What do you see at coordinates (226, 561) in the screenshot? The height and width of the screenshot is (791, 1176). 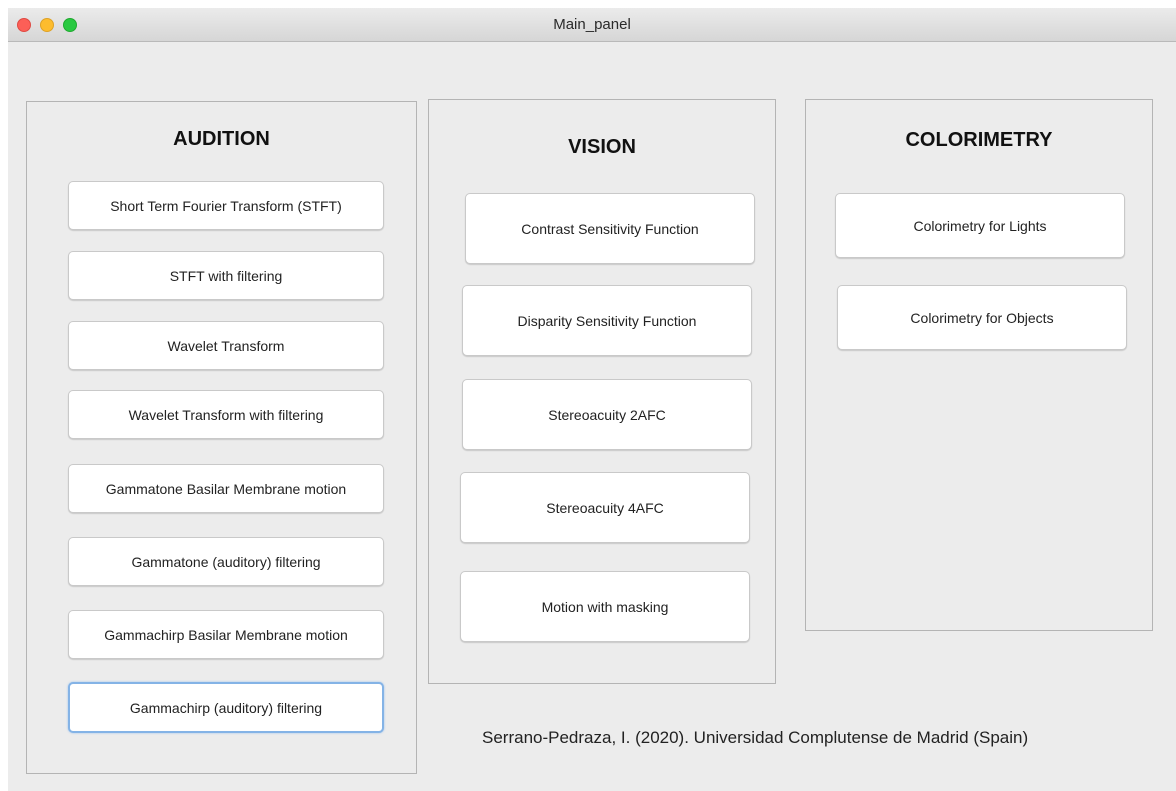 I see `gammatone-filtering-button: Gammatone (auditory) filtering` at bounding box center [226, 561].